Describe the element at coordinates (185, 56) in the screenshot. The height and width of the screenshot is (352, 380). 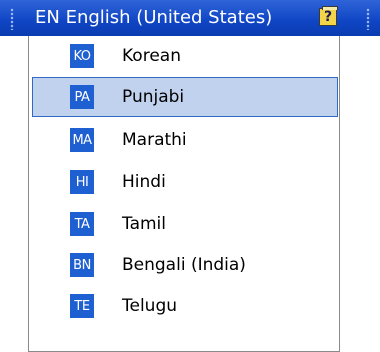
I see `menu-item-korean: KO Korean` at that location.